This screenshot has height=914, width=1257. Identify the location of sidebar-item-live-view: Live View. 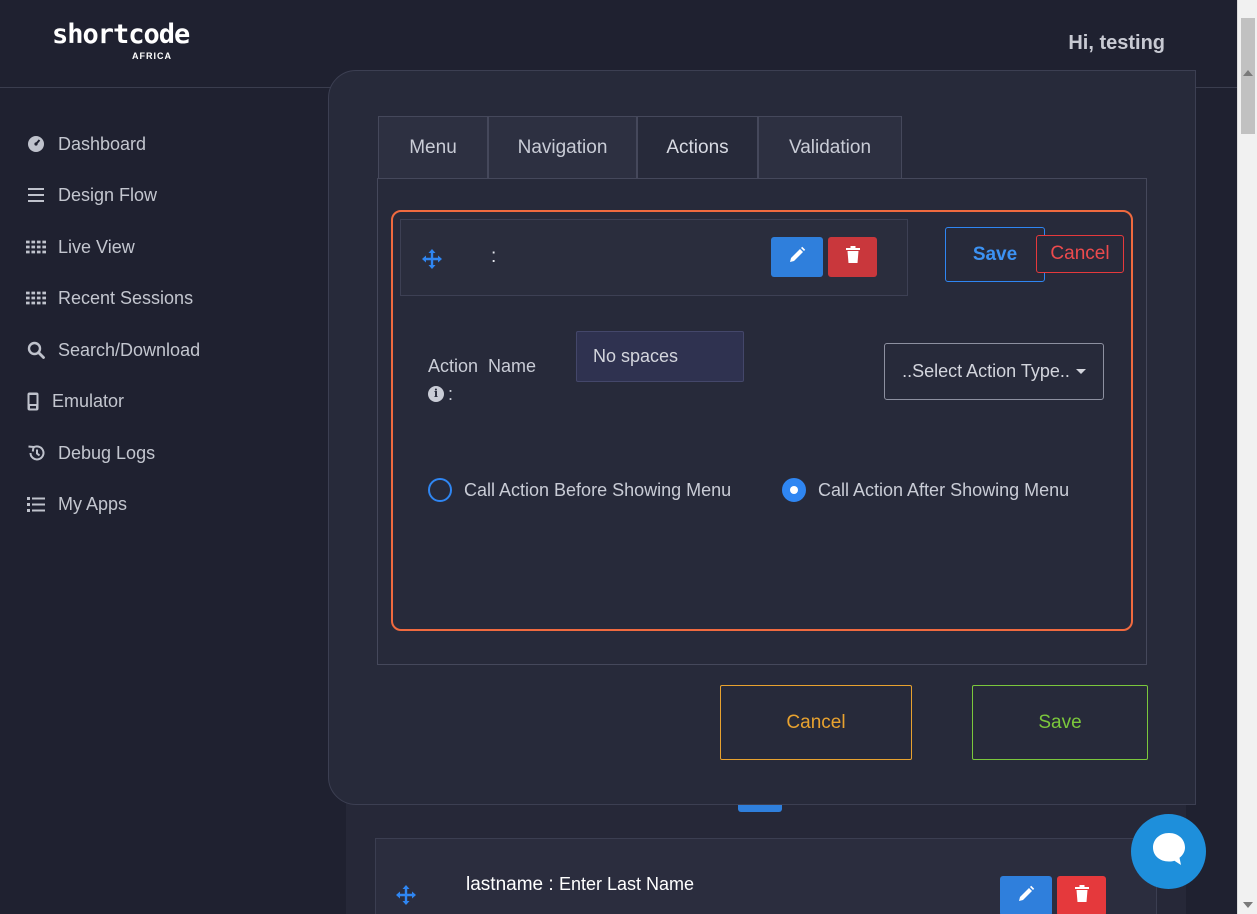
(80, 247).